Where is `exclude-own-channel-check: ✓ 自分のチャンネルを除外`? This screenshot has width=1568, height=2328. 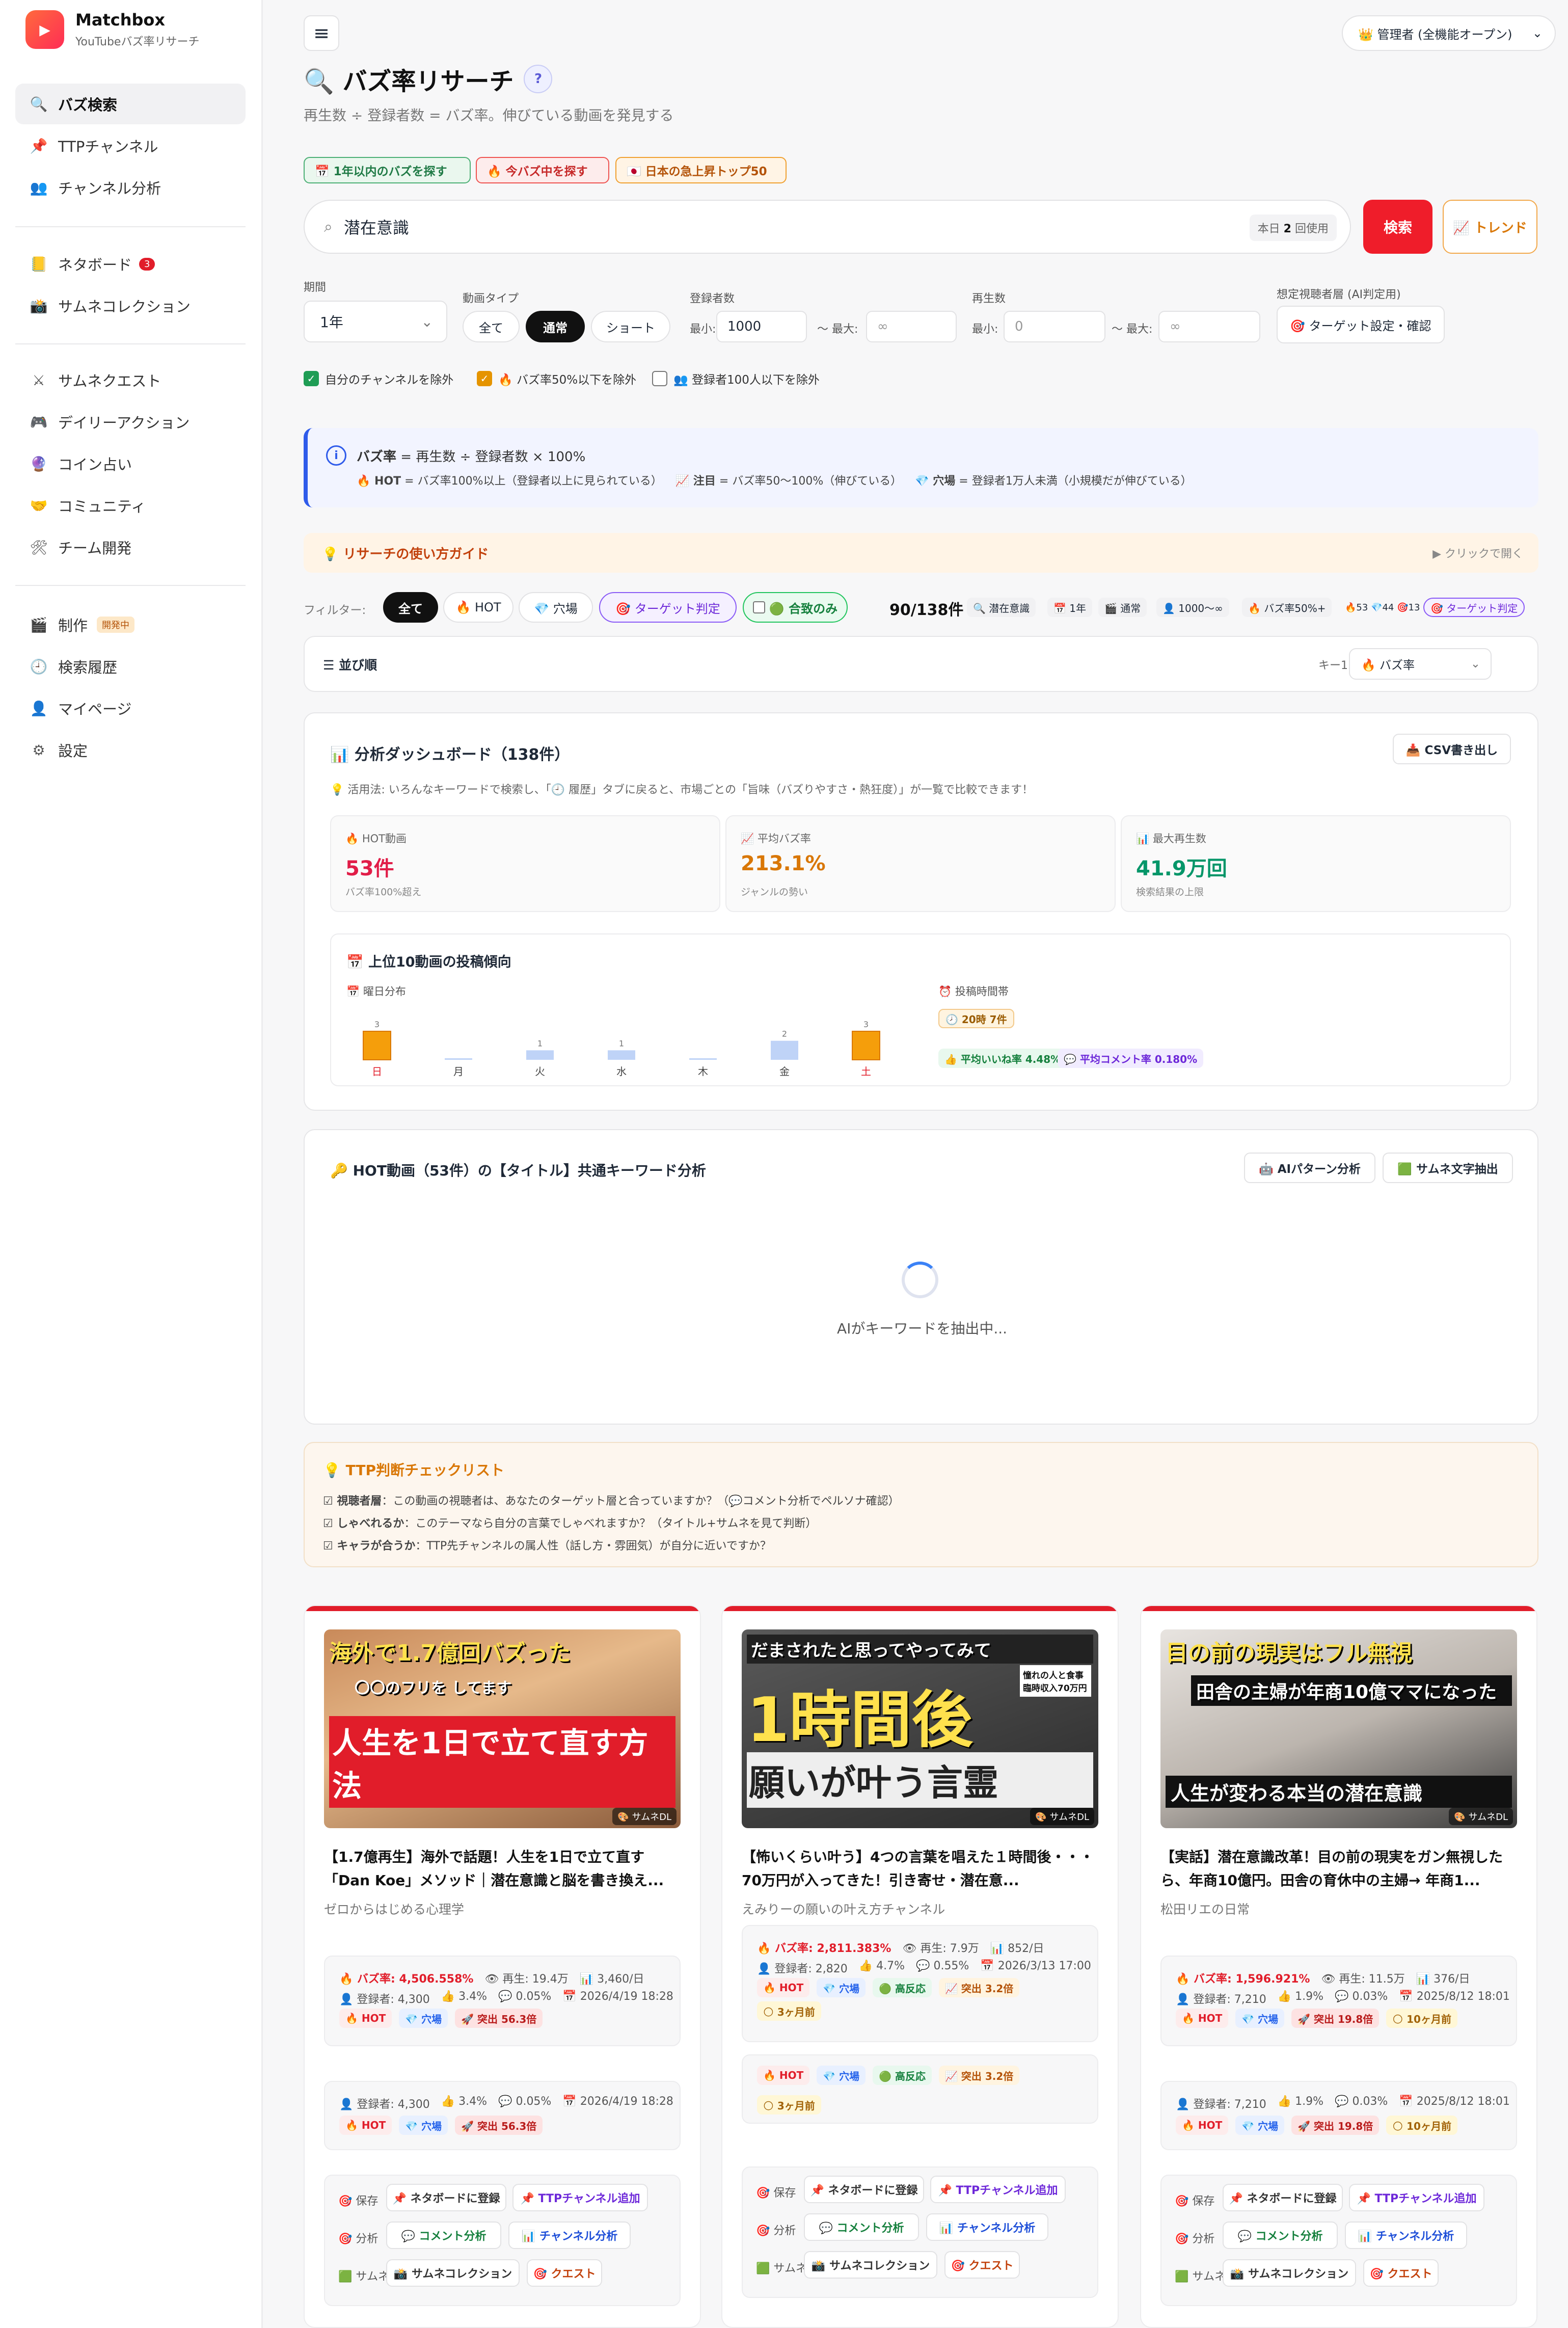
exclude-own-channel-check: ✓ 自分のチャンネルを除外 is located at coordinates (378, 378).